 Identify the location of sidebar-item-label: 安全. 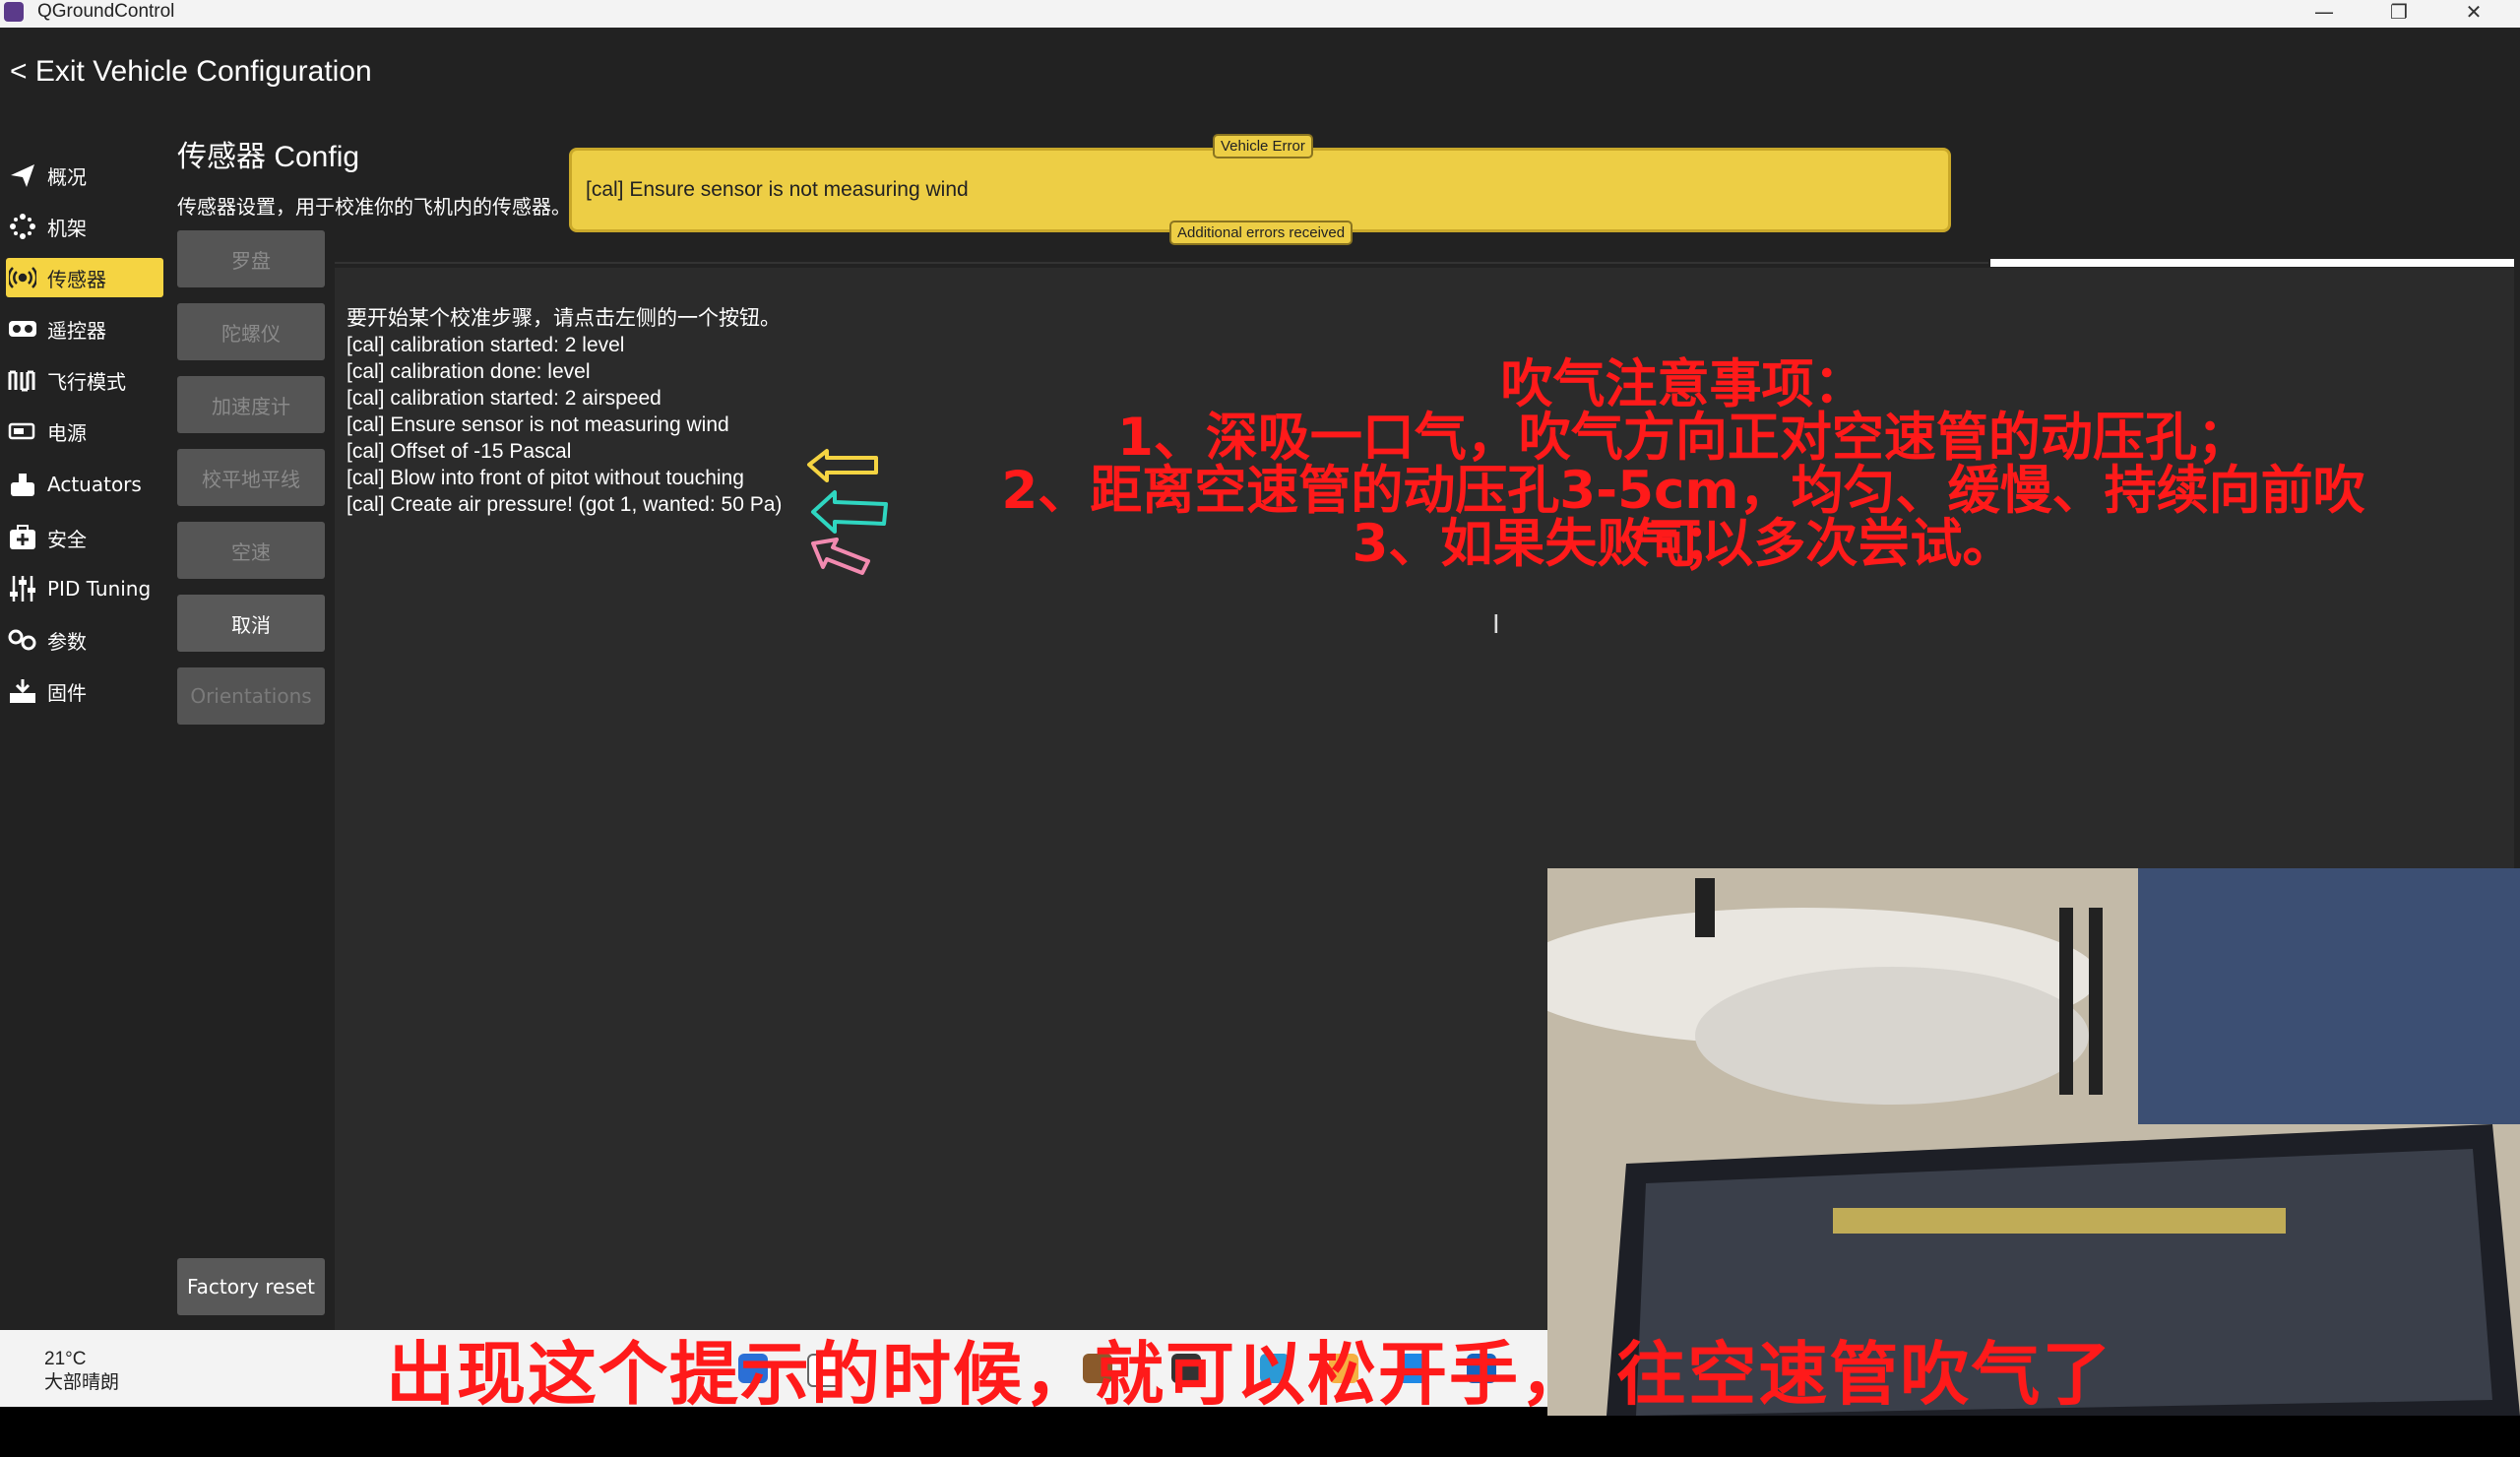
(67, 539).